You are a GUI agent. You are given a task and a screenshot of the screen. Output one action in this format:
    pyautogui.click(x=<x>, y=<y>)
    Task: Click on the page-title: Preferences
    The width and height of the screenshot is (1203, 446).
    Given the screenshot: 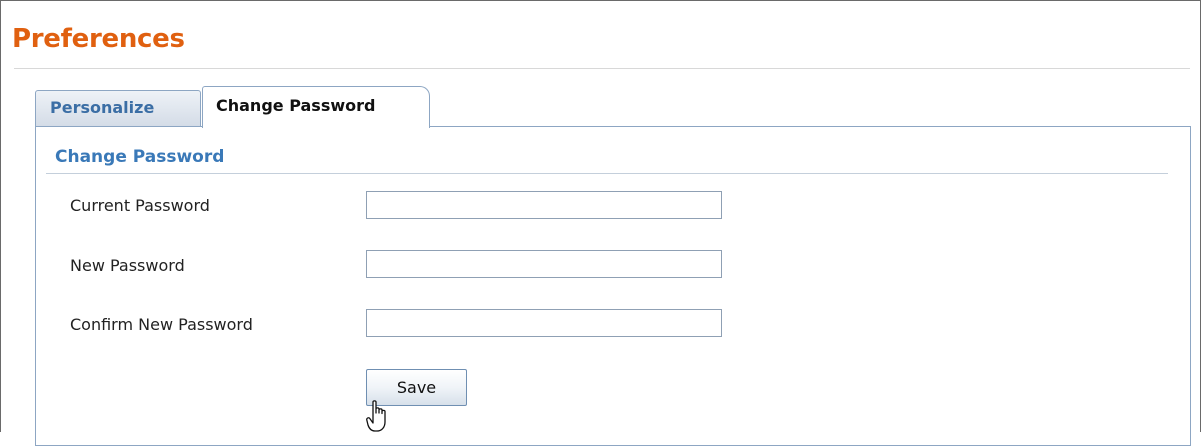 What is the action you would take?
    pyautogui.click(x=98, y=39)
    